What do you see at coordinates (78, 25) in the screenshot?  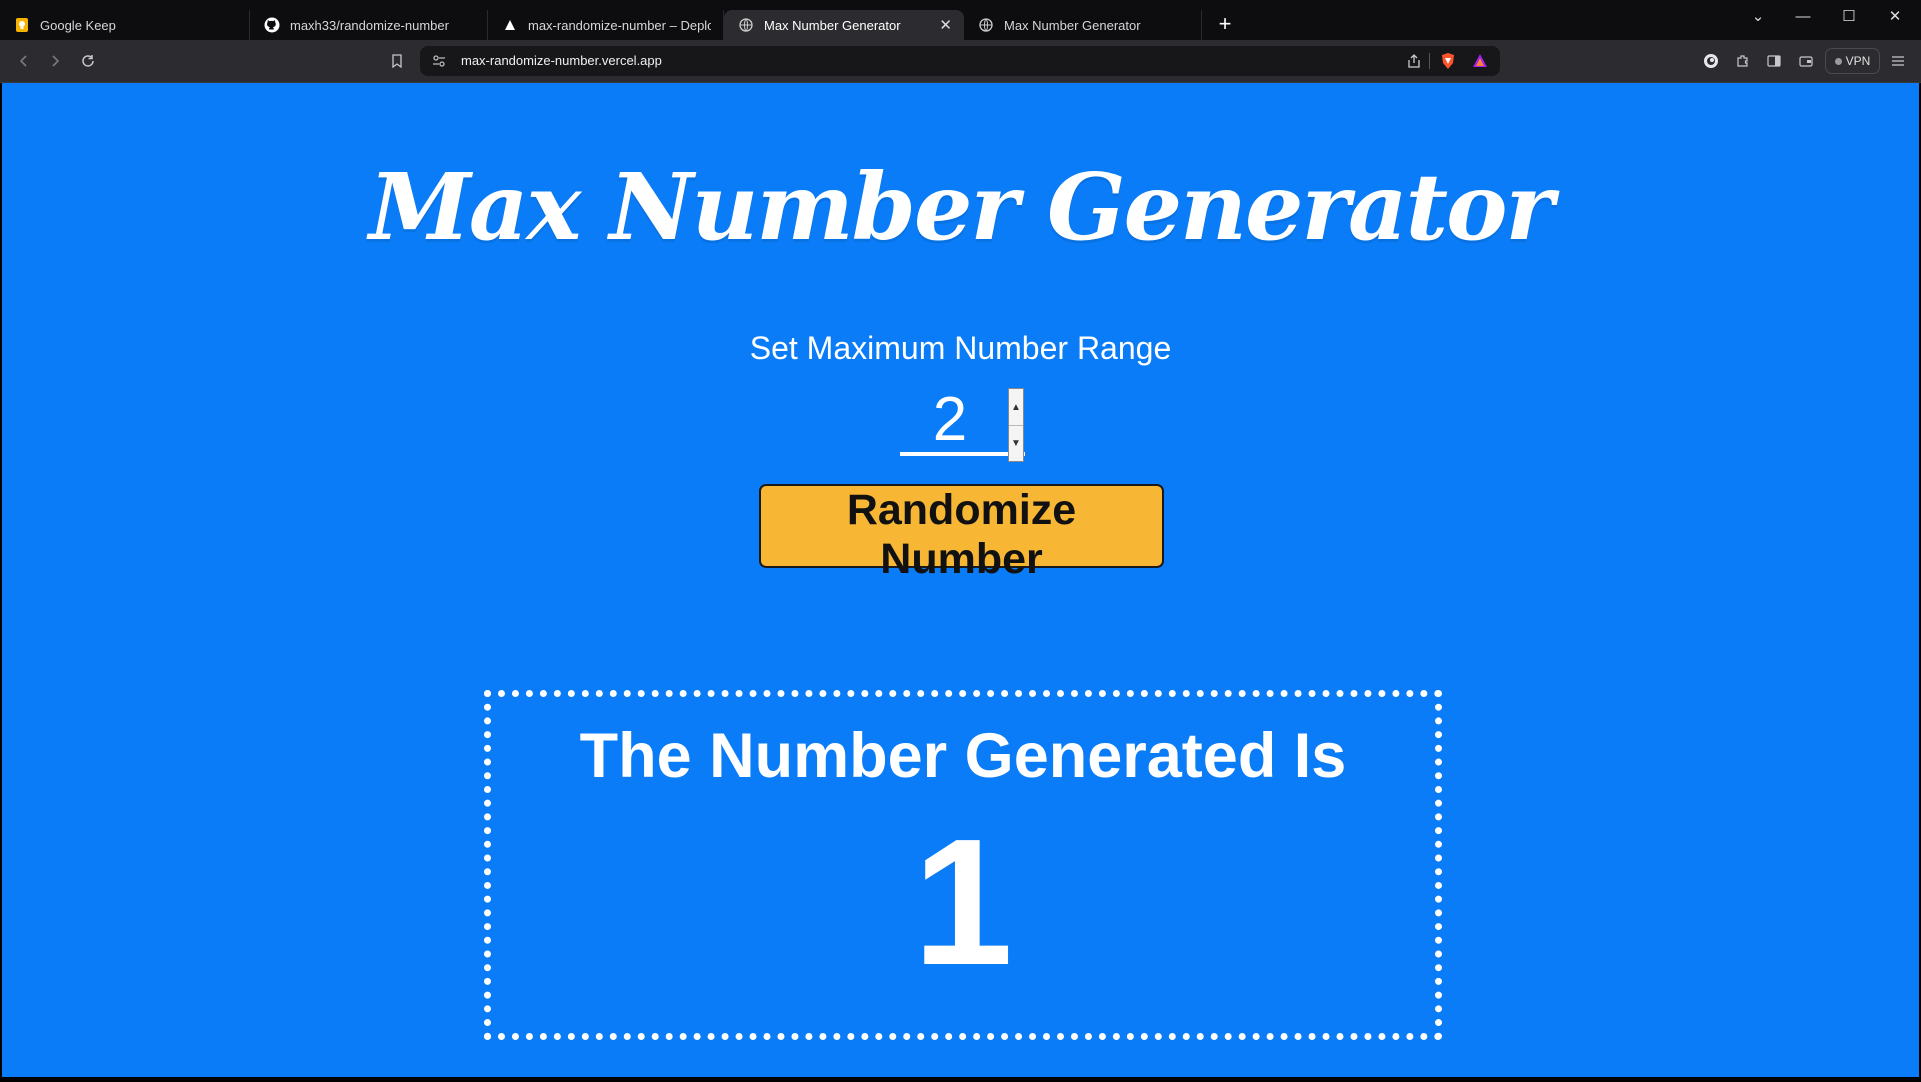 I see `tab-label: Google Keep` at bounding box center [78, 25].